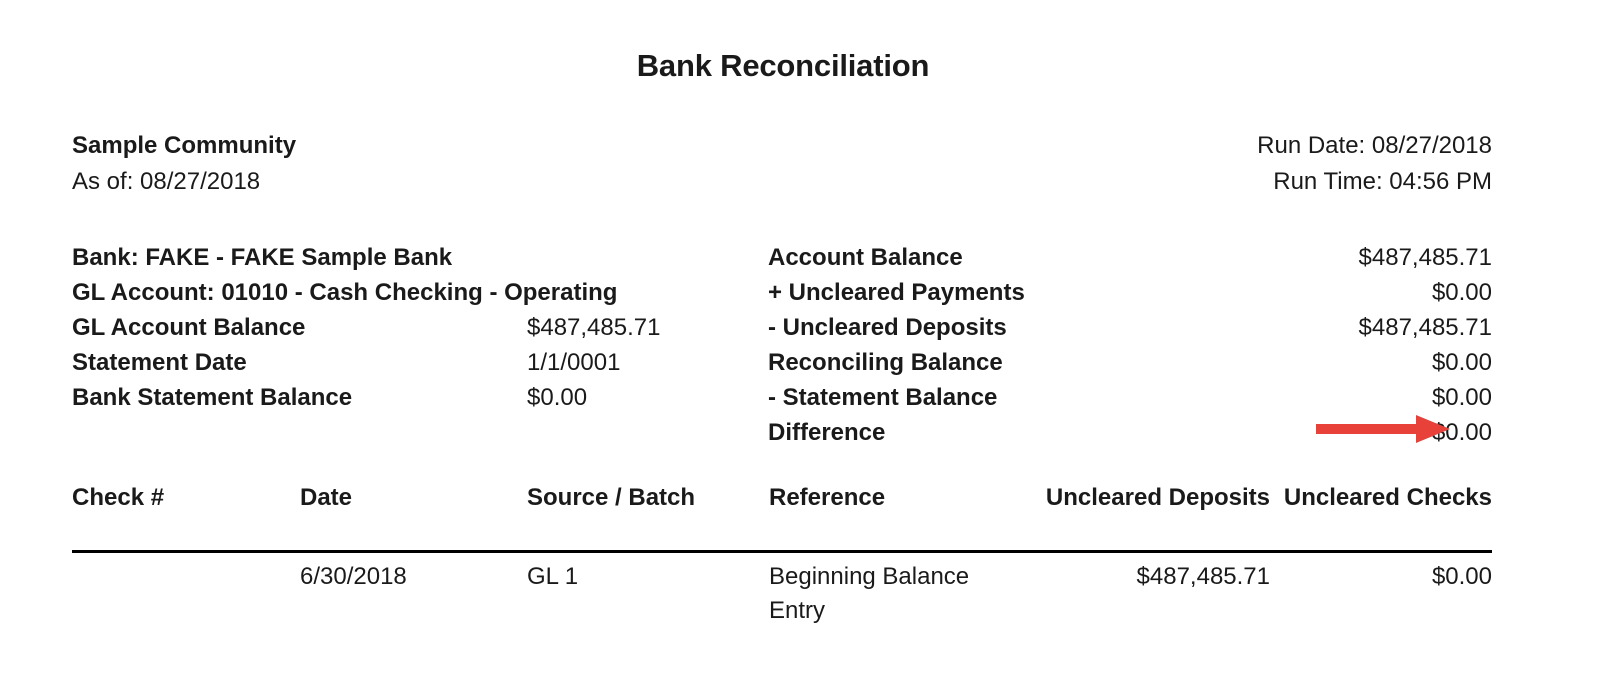 This screenshot has width=1600, height=689. I want to click on statement-date-value: 1/1/0001, so click(574, 362).